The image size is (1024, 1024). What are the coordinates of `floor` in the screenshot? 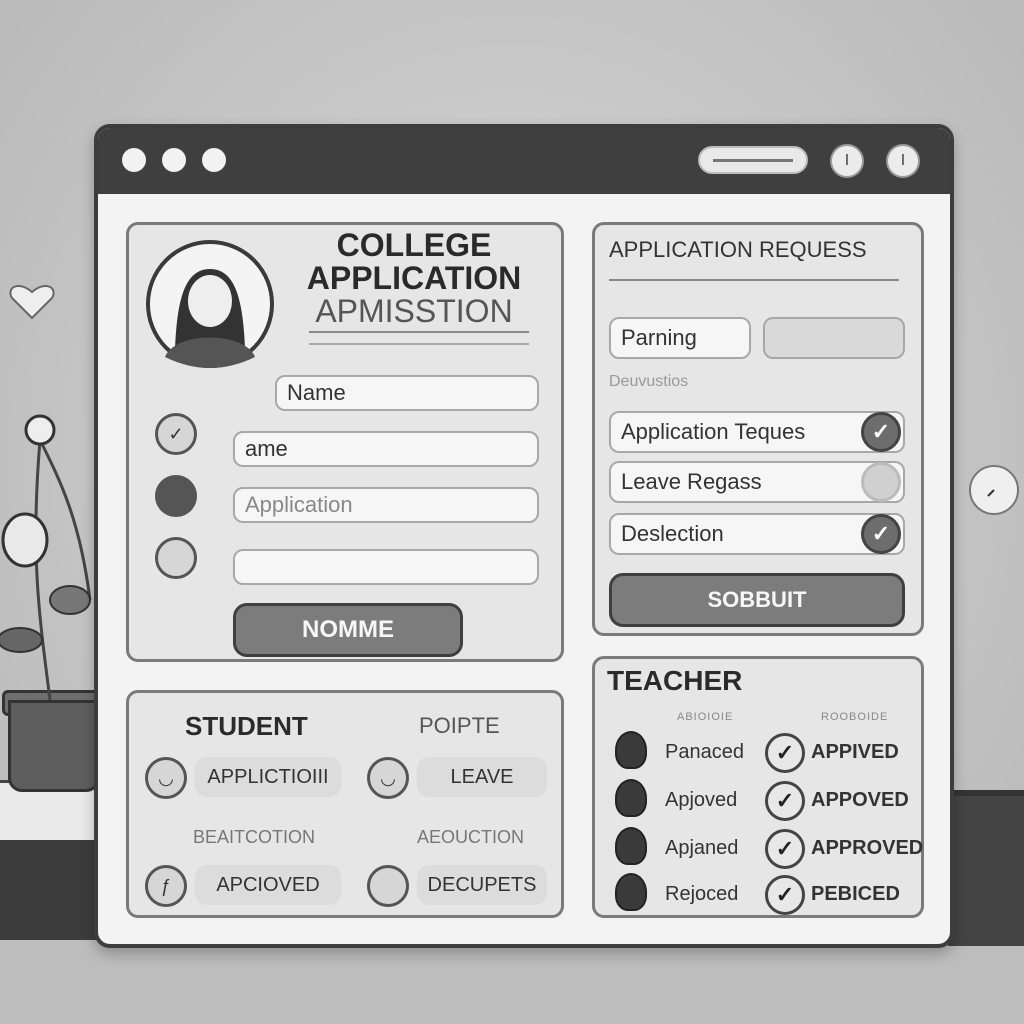 It's located at (512, 981).